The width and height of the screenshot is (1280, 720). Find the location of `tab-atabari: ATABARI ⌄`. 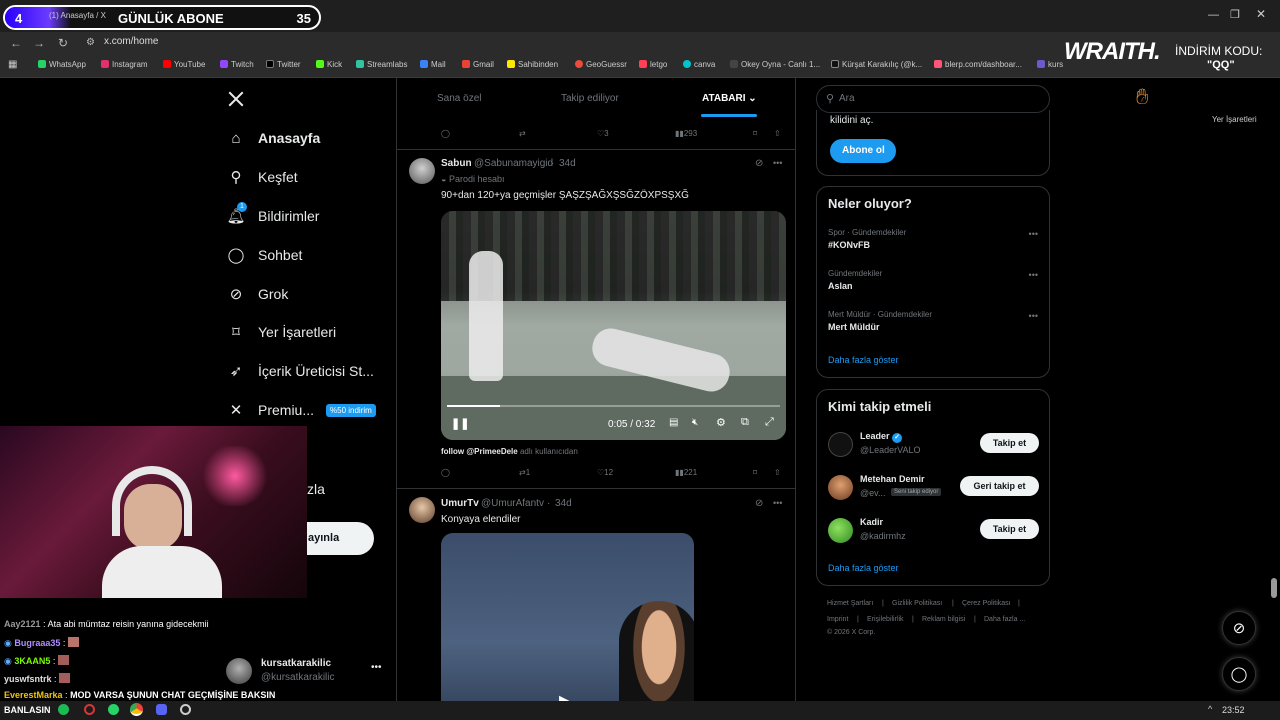

tab-atabari: ATABARI ⌄ is located at coordinates (729, 98).